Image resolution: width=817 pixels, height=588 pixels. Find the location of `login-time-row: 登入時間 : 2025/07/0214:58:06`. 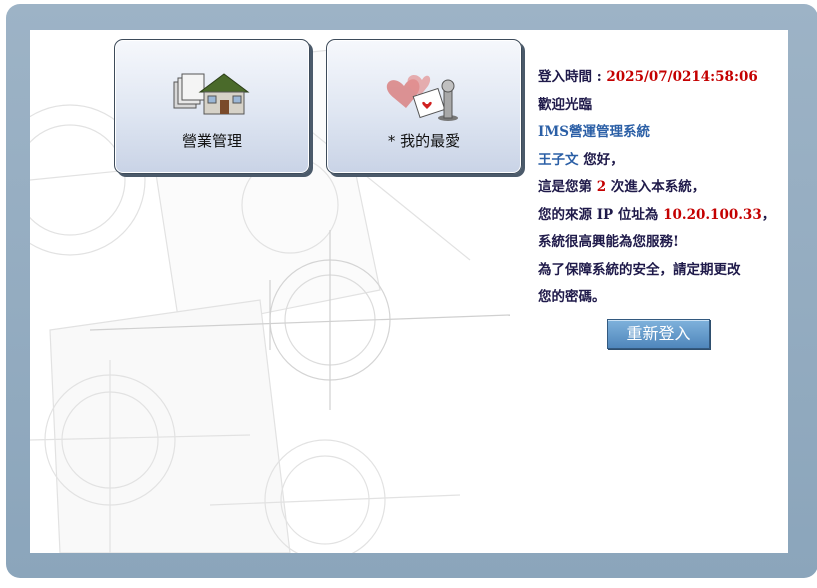

login-time-row: 登入時間 : 2025/07/0214:58:06 is located at coordinates (663, 78).